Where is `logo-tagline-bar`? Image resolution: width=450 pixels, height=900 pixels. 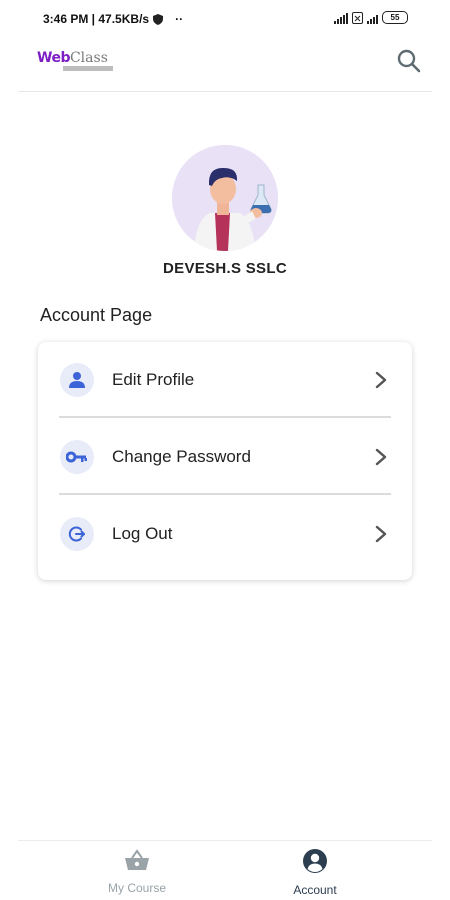 logo-tagline-bar is located at coordinates (88, 68).